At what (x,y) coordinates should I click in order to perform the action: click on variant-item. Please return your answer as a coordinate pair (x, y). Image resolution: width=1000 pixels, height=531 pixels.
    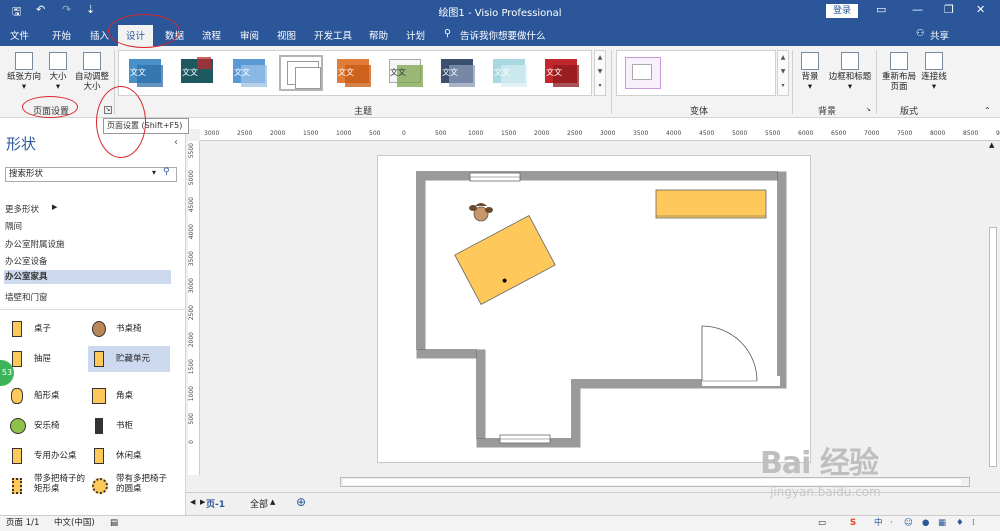
    Looking at the image, I should click on (643, 73).